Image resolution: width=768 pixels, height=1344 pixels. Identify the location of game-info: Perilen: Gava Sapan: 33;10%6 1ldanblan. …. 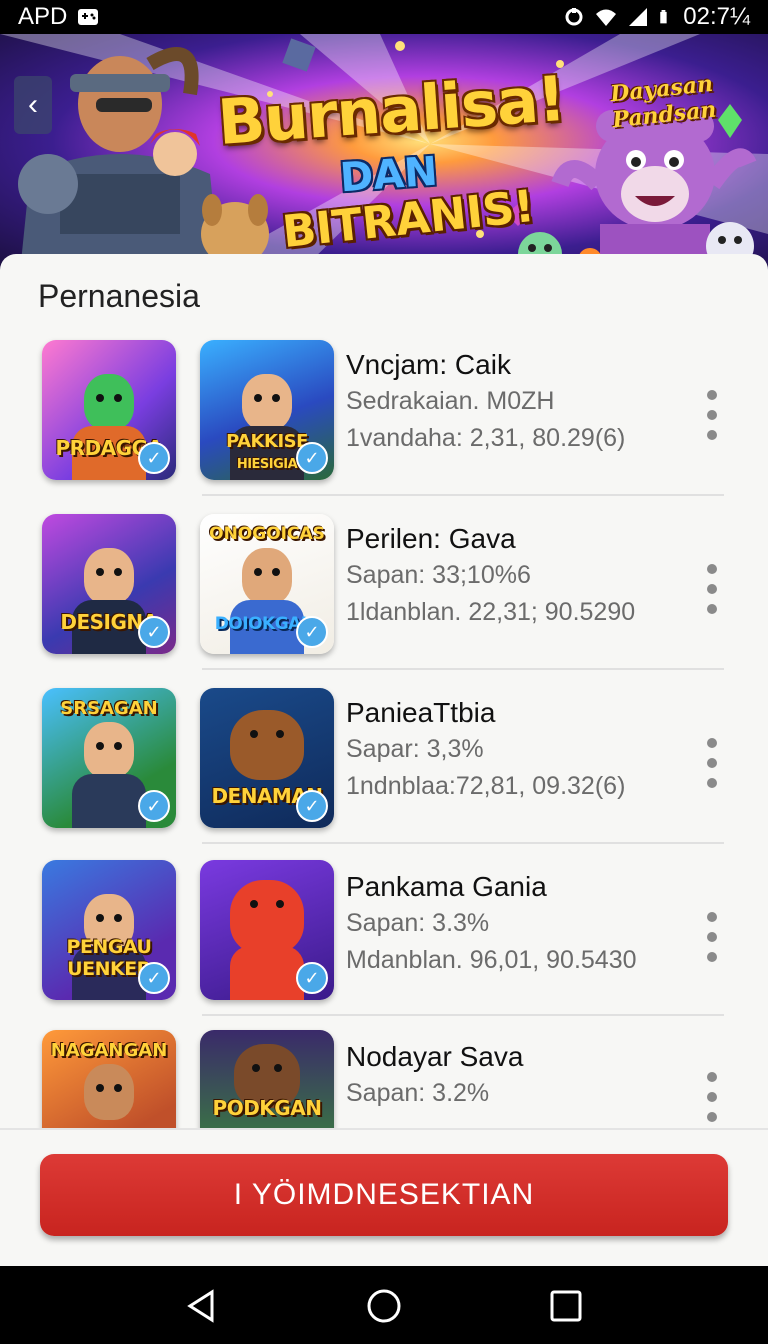
(490, 576).